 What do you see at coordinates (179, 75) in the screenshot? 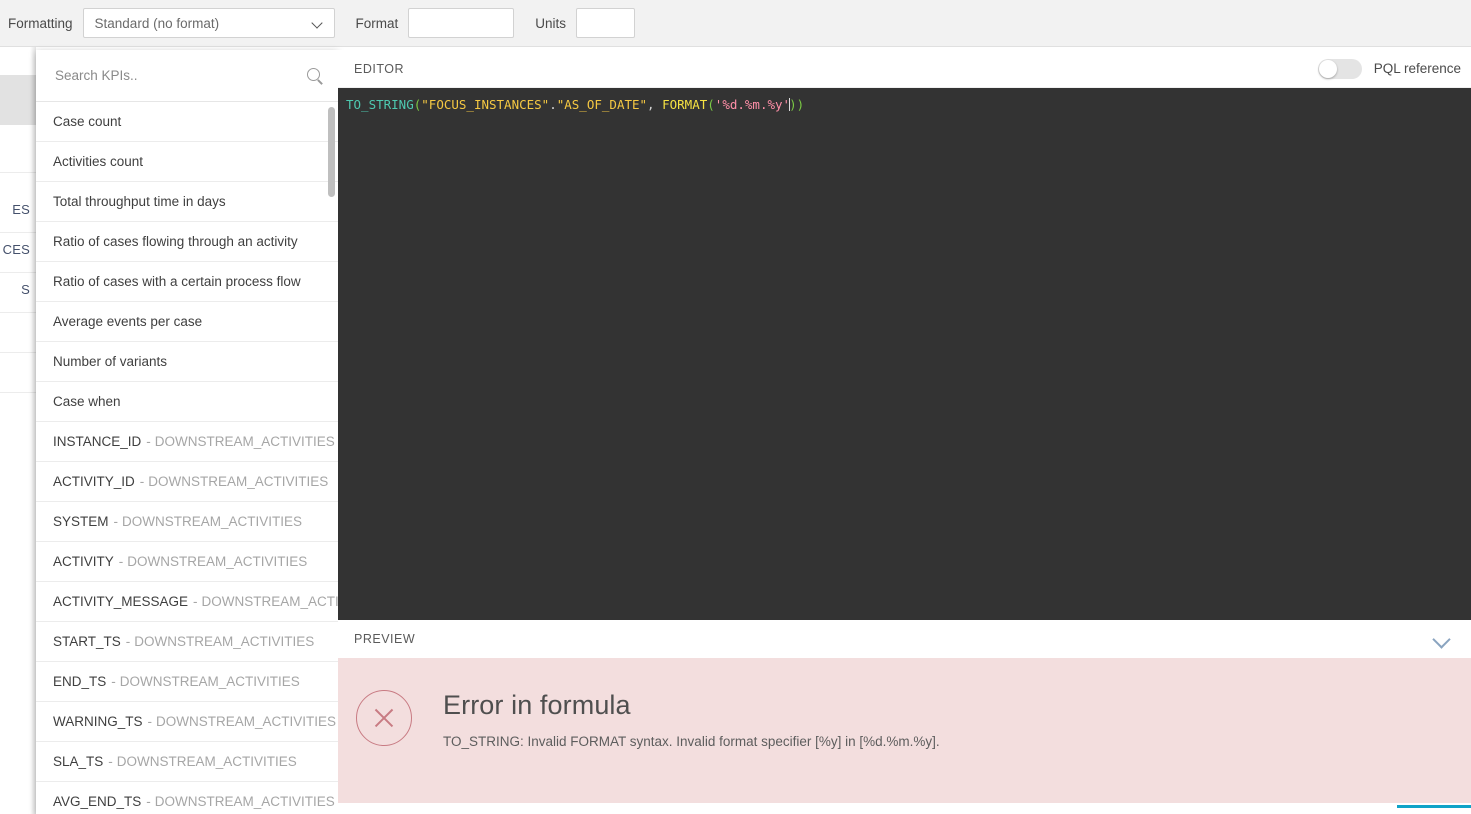
I see `search-input` at bounding box center [179, 75].